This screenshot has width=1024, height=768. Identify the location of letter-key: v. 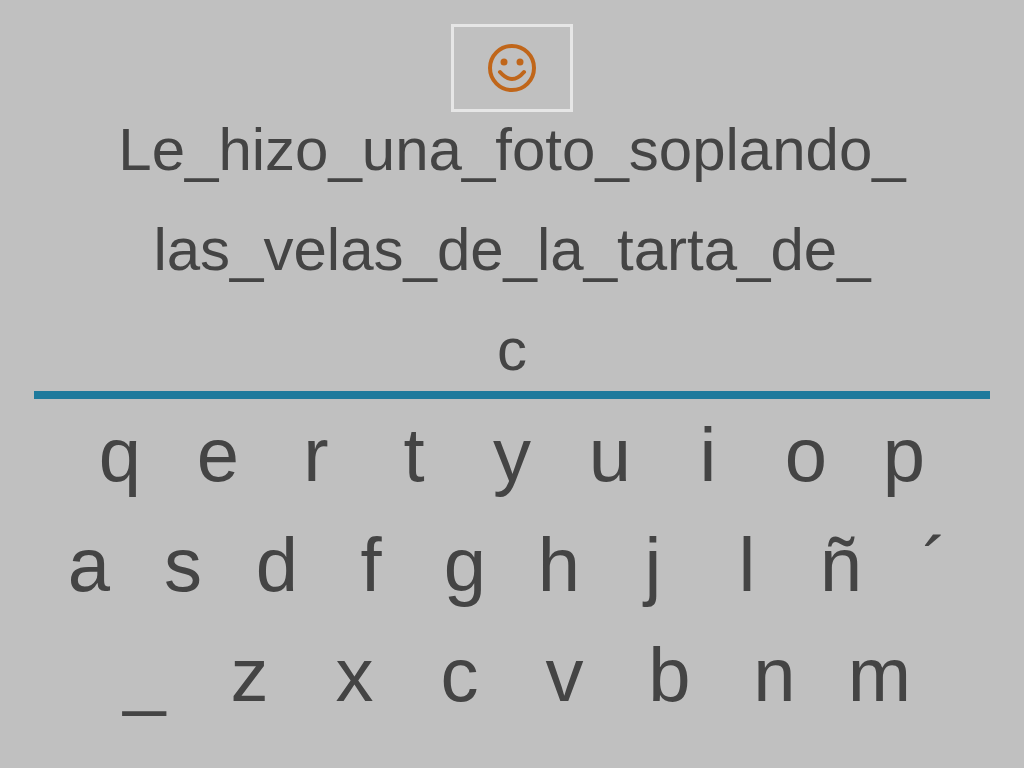
(564, 675).